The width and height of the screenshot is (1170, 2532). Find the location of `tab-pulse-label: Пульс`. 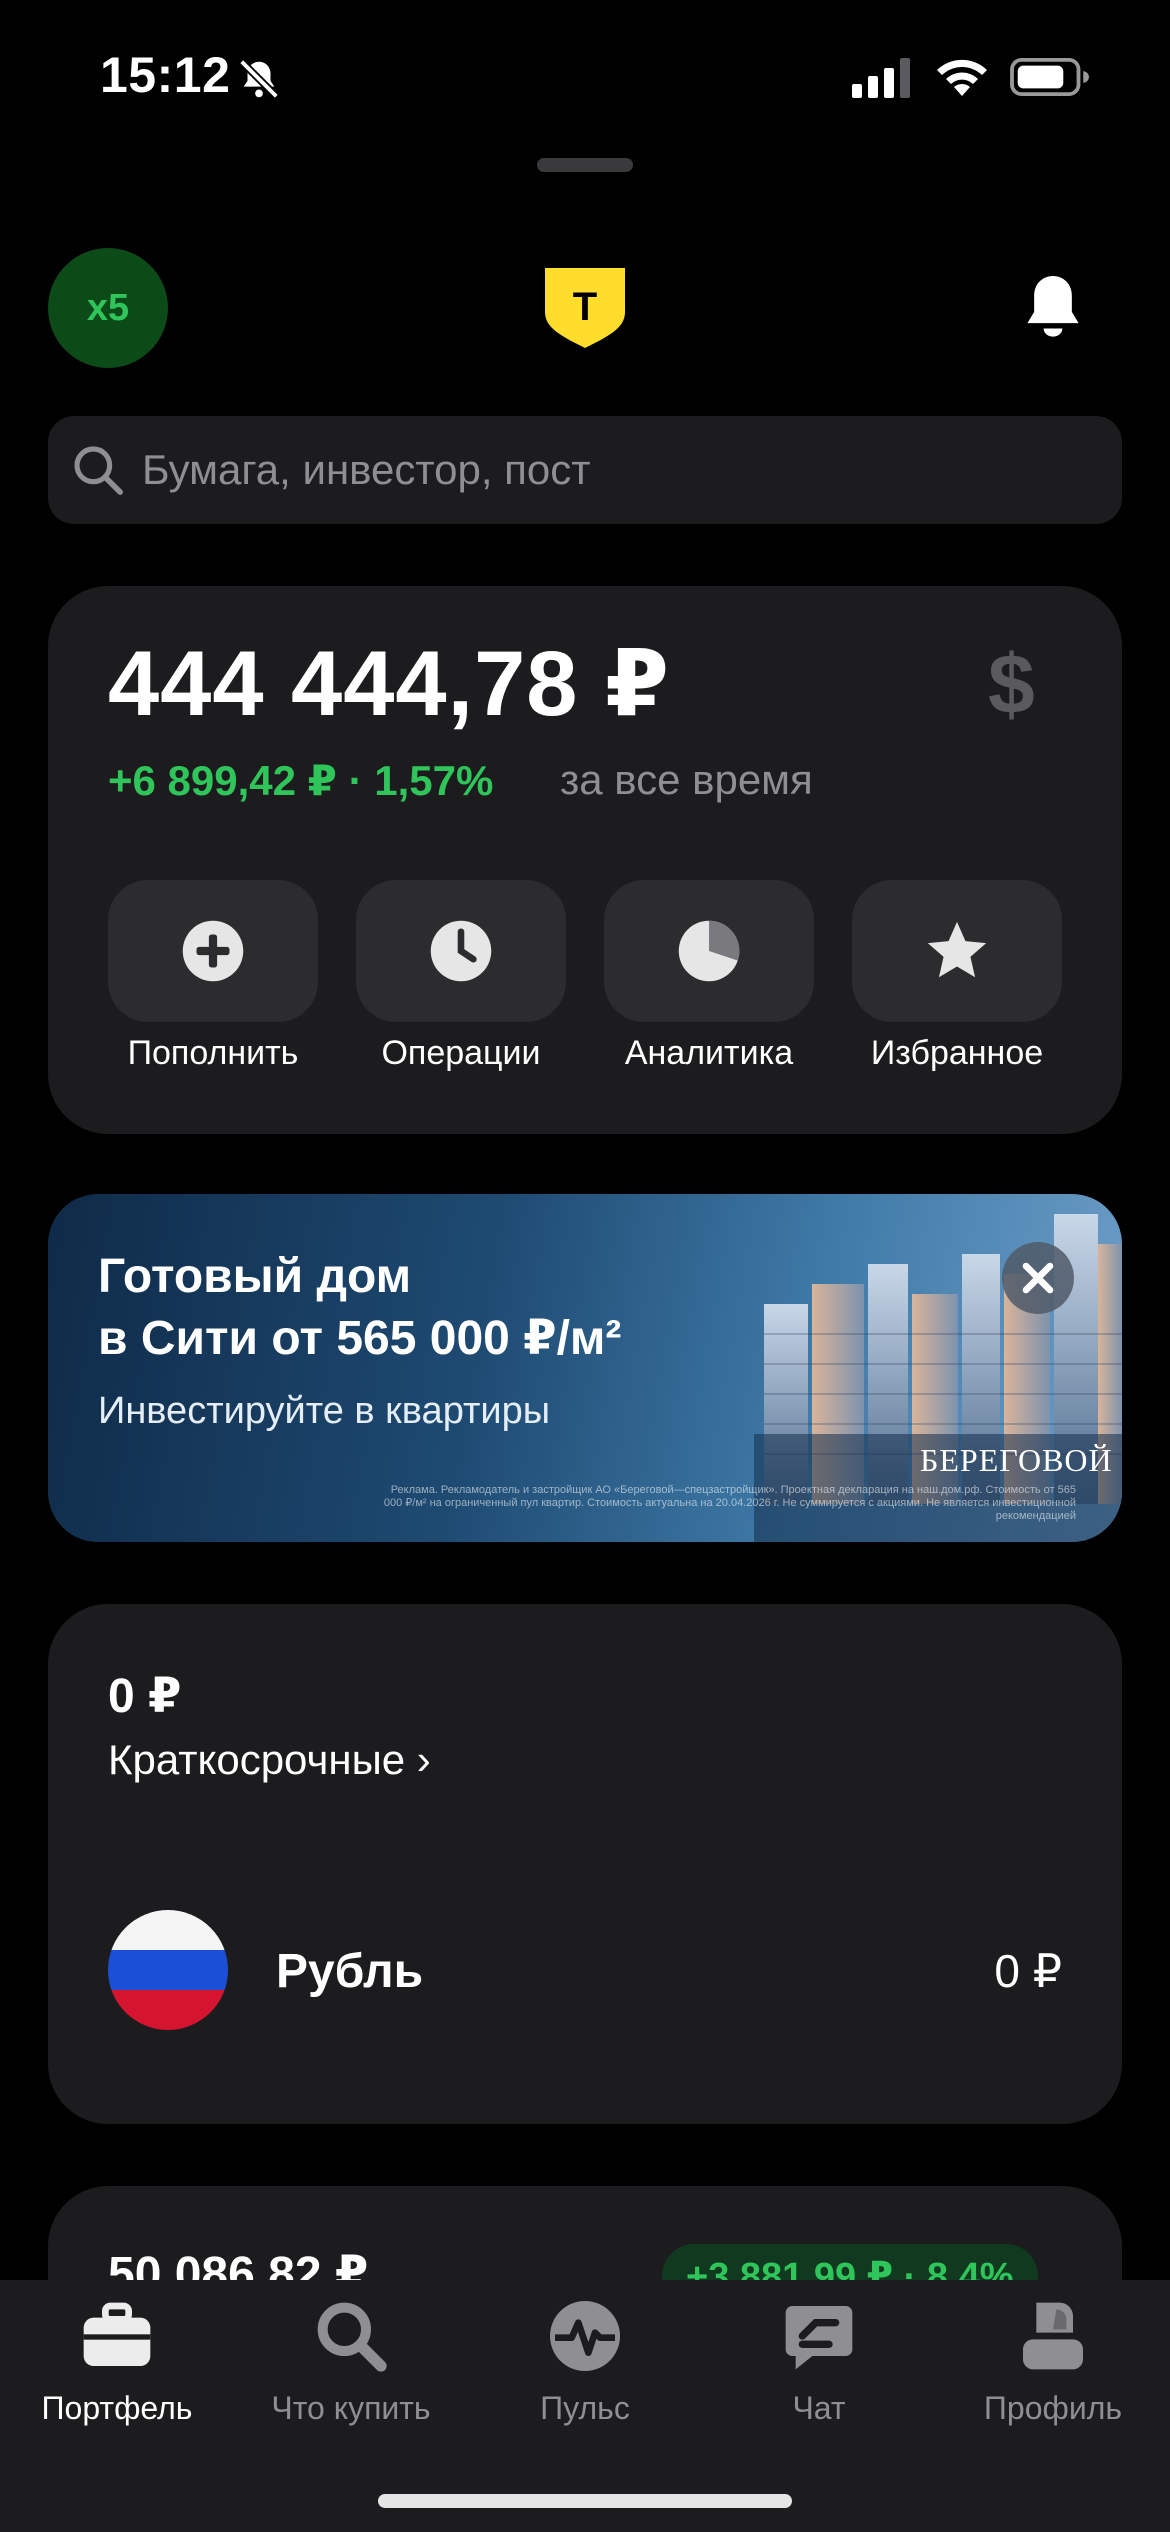

tab-pulse-label: Пульс is located at coordinates (585, 2408).